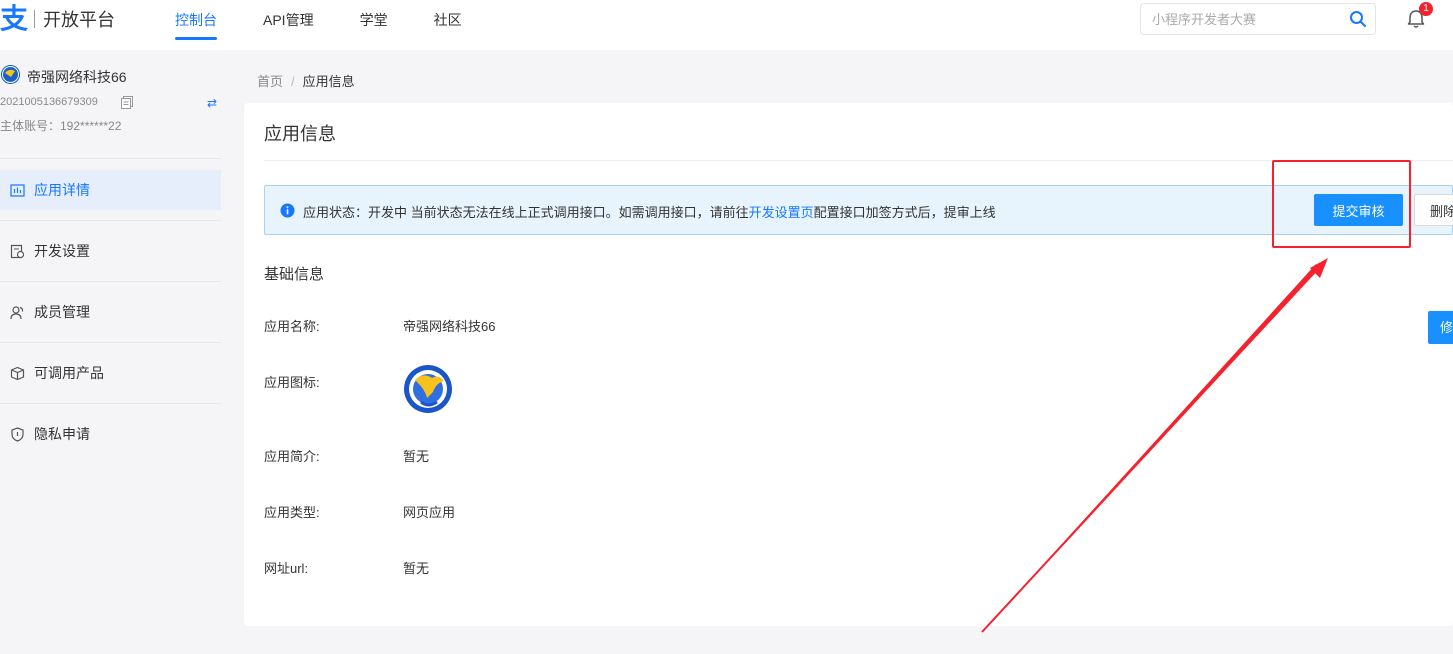  Describe the element at coordinates (62, 251) in the screenshot. I see `sidebar-item-label: 开发设置` at that location.